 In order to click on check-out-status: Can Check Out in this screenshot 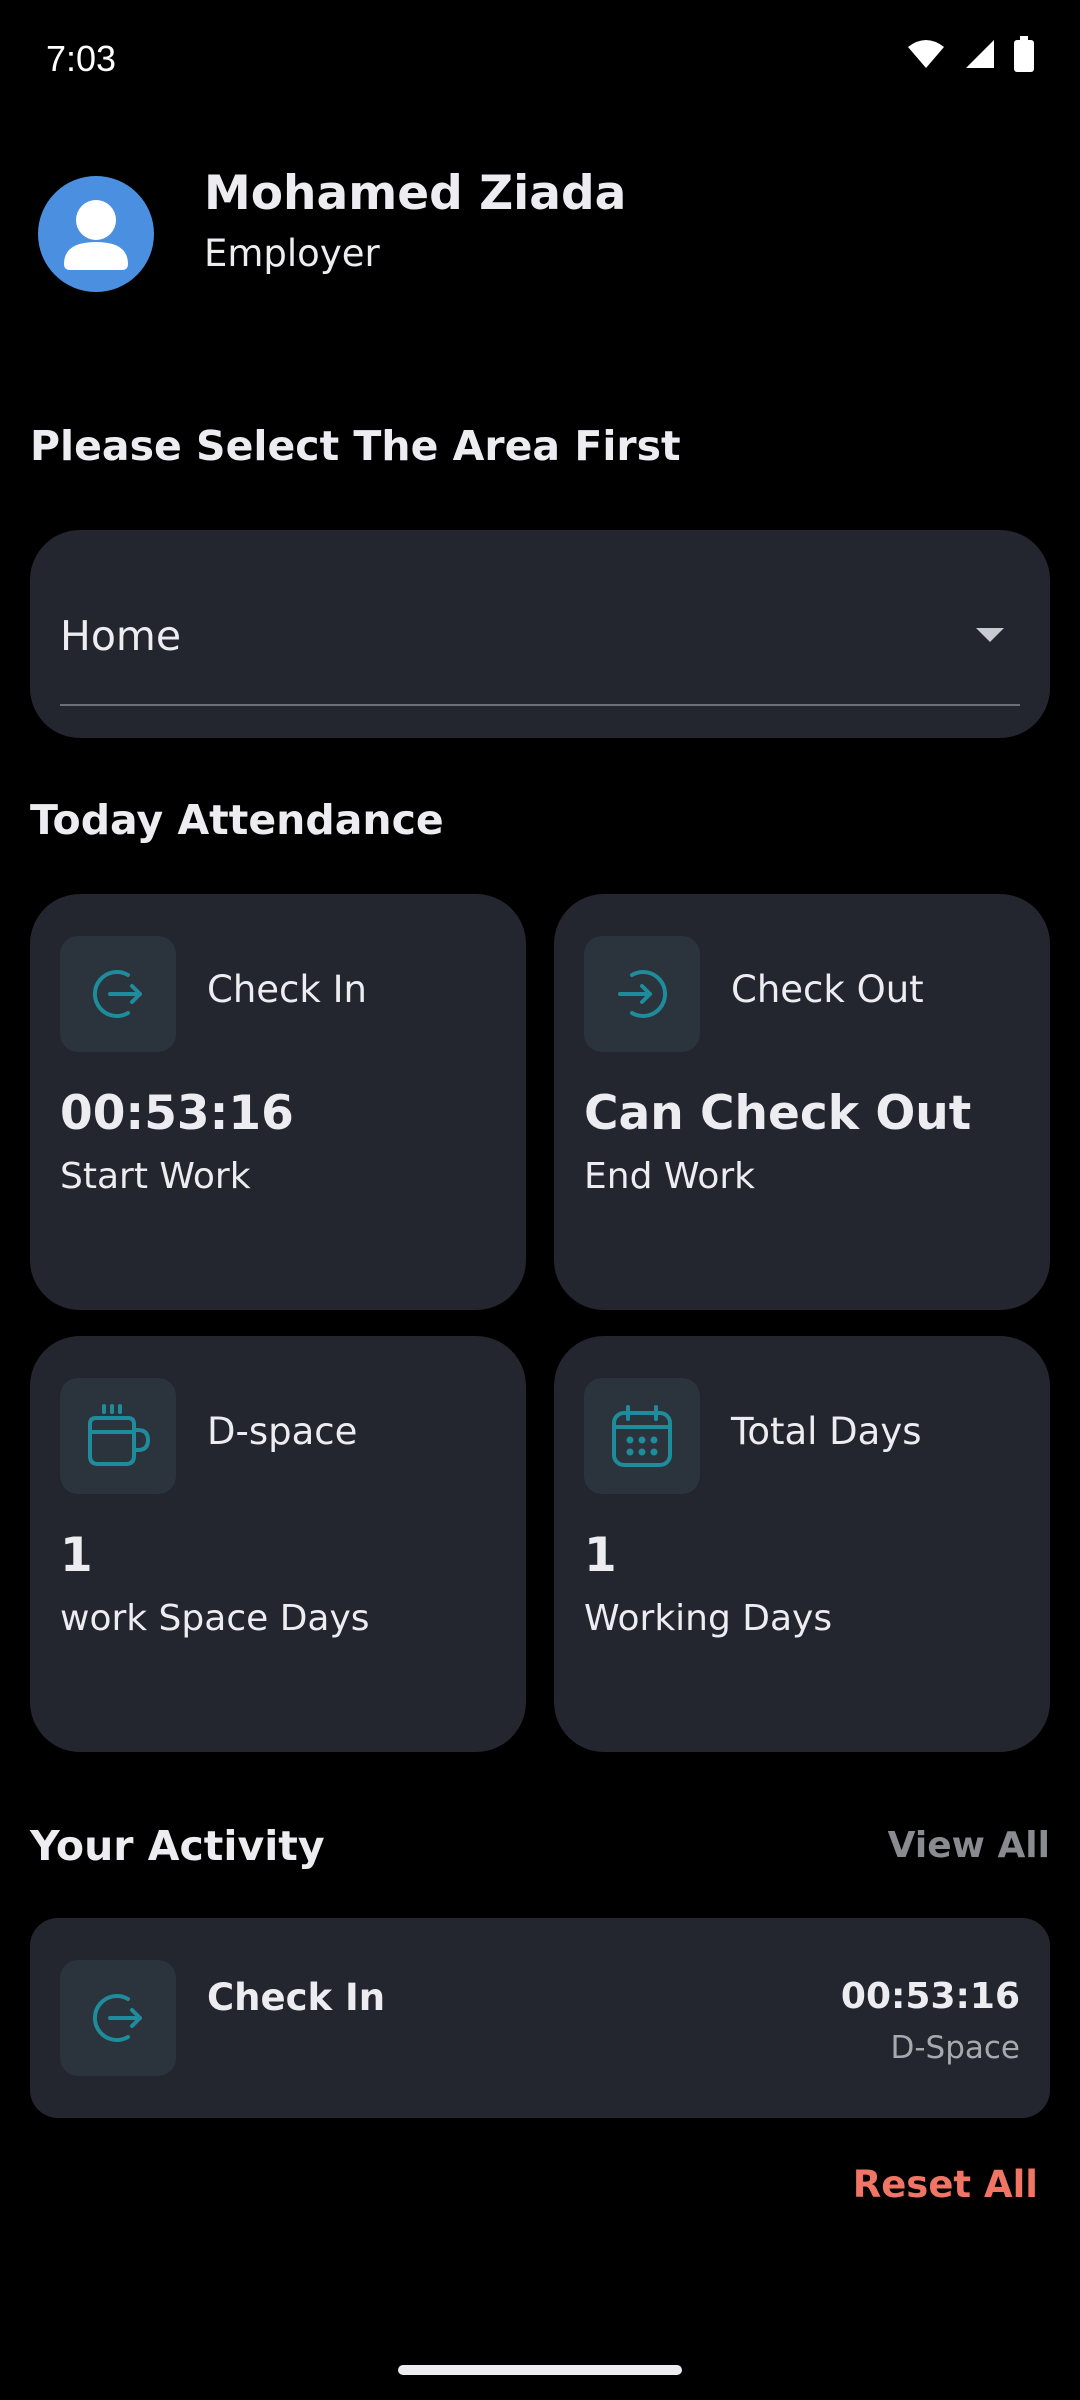, I will do `click(778, 1113)`.